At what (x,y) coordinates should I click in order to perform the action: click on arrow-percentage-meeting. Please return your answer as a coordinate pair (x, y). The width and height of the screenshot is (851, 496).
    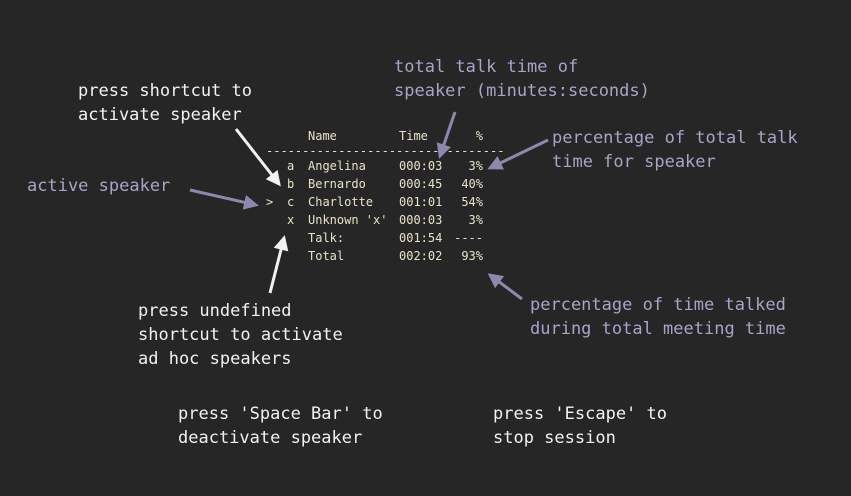
    Looking at the image, I should click on (505, 287).